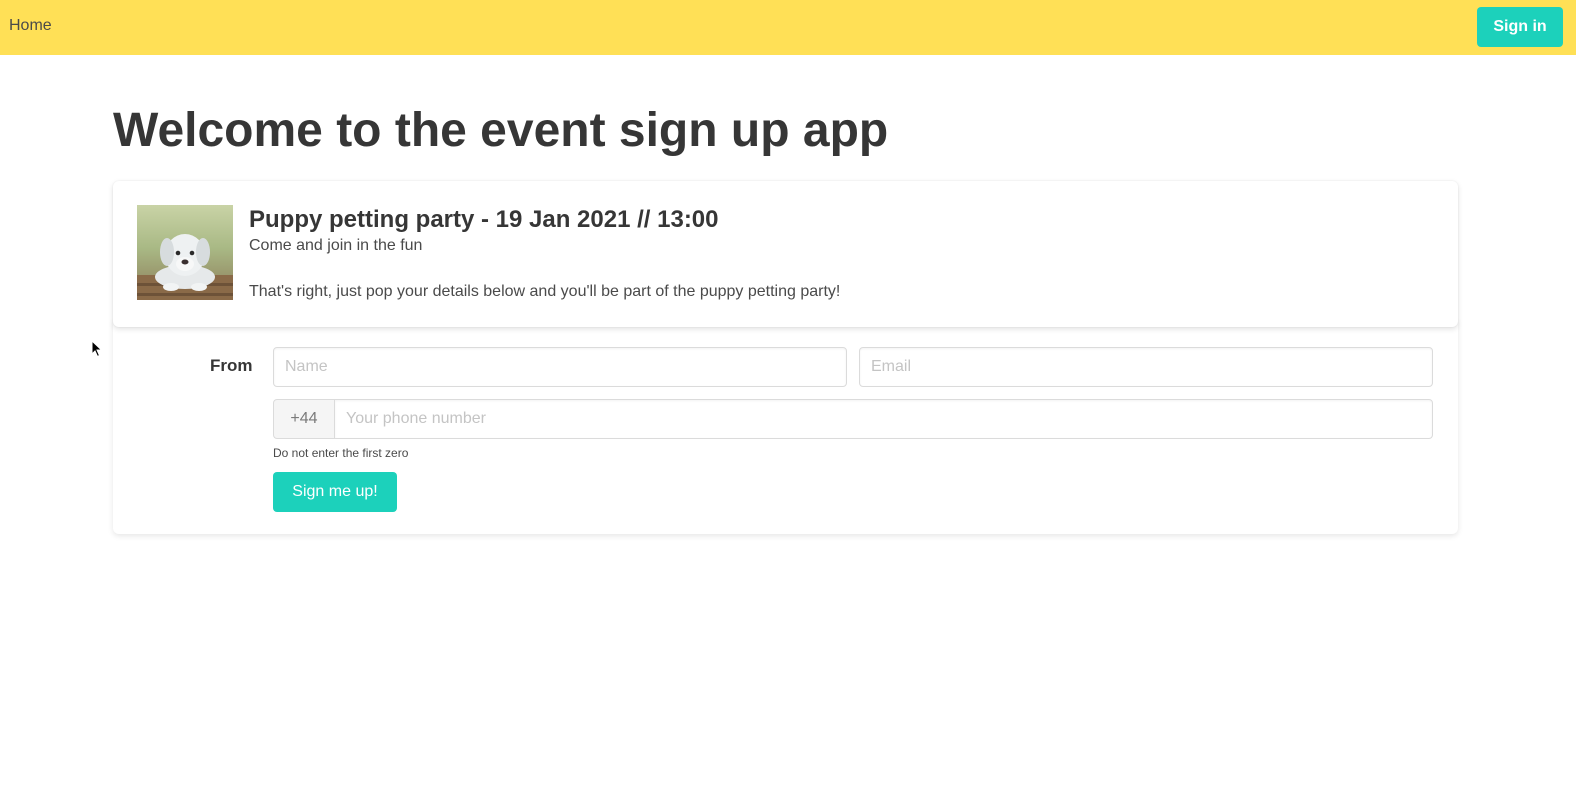 The height and width of the screenshot is (792, 1576). Describe the element at coordinates (97, 349) in the screenshot. I see `mouse-cursor-icon` at that location.